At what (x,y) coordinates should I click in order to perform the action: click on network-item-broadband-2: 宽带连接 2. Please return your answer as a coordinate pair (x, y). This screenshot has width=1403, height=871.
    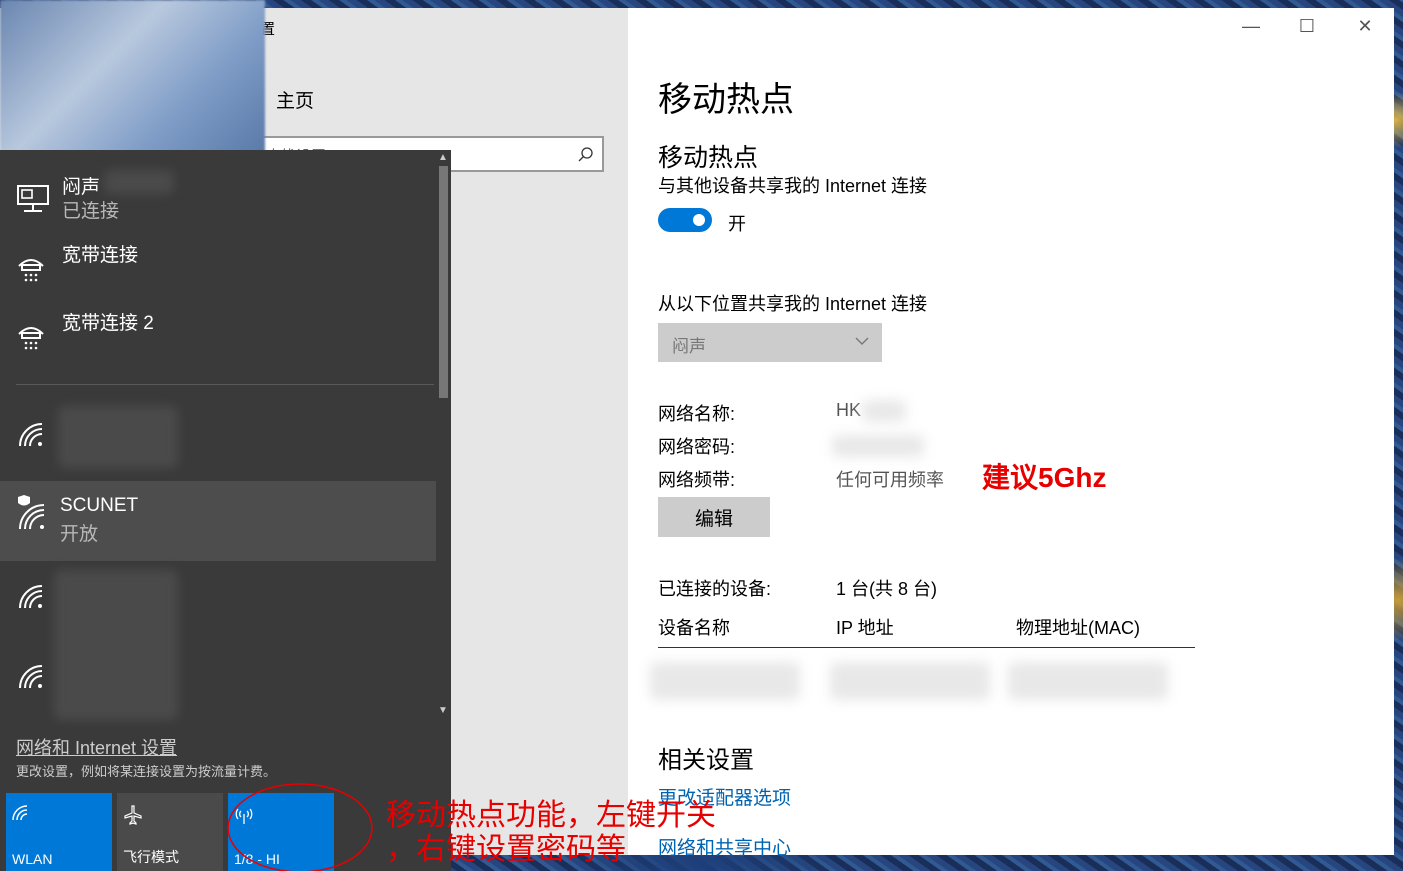
    Looking at the image, I should click on (218, 336).